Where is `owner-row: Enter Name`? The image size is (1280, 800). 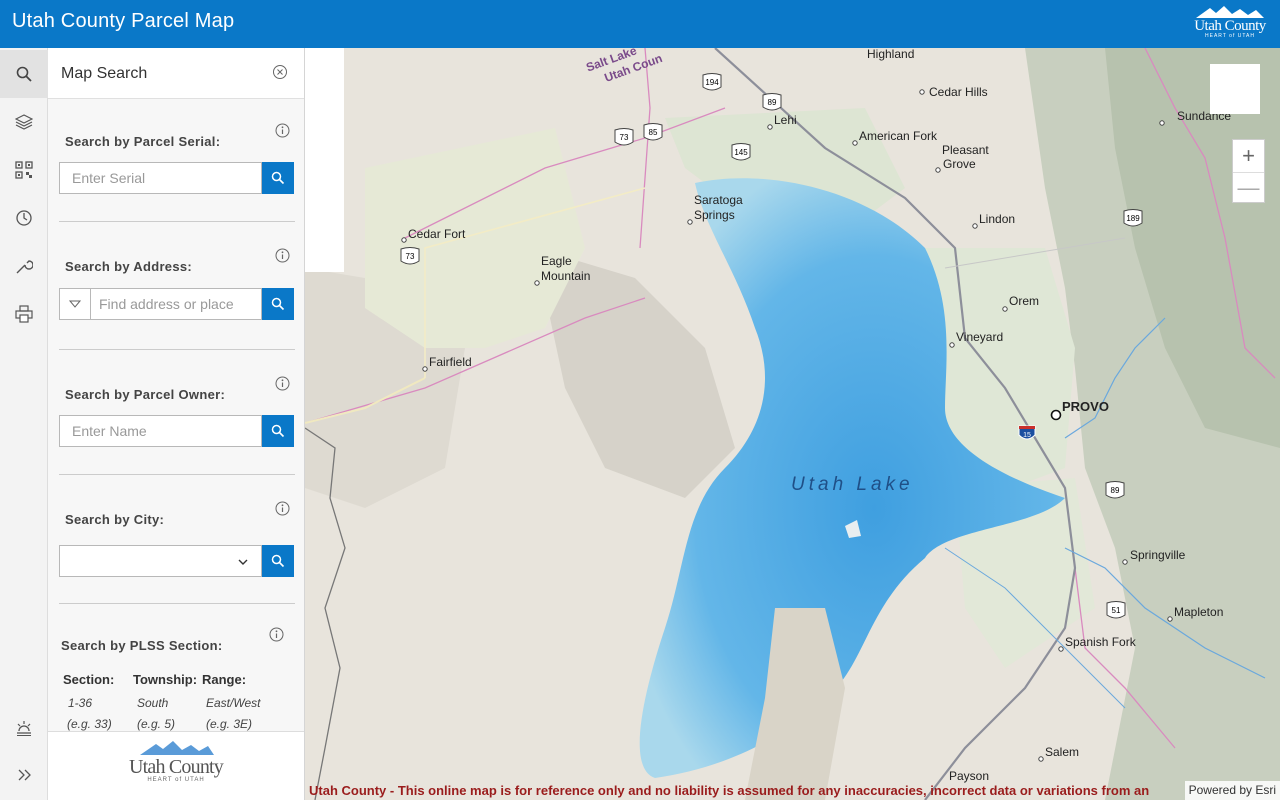 owner-row: Enter Name is located at coordinates (176, 431).